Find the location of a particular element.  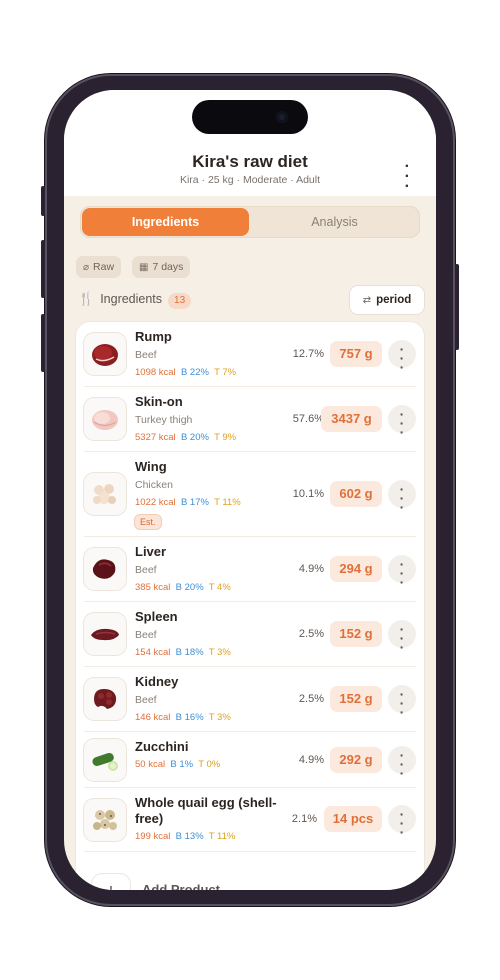

item-name: Rump is located at coordinates (153, 336).